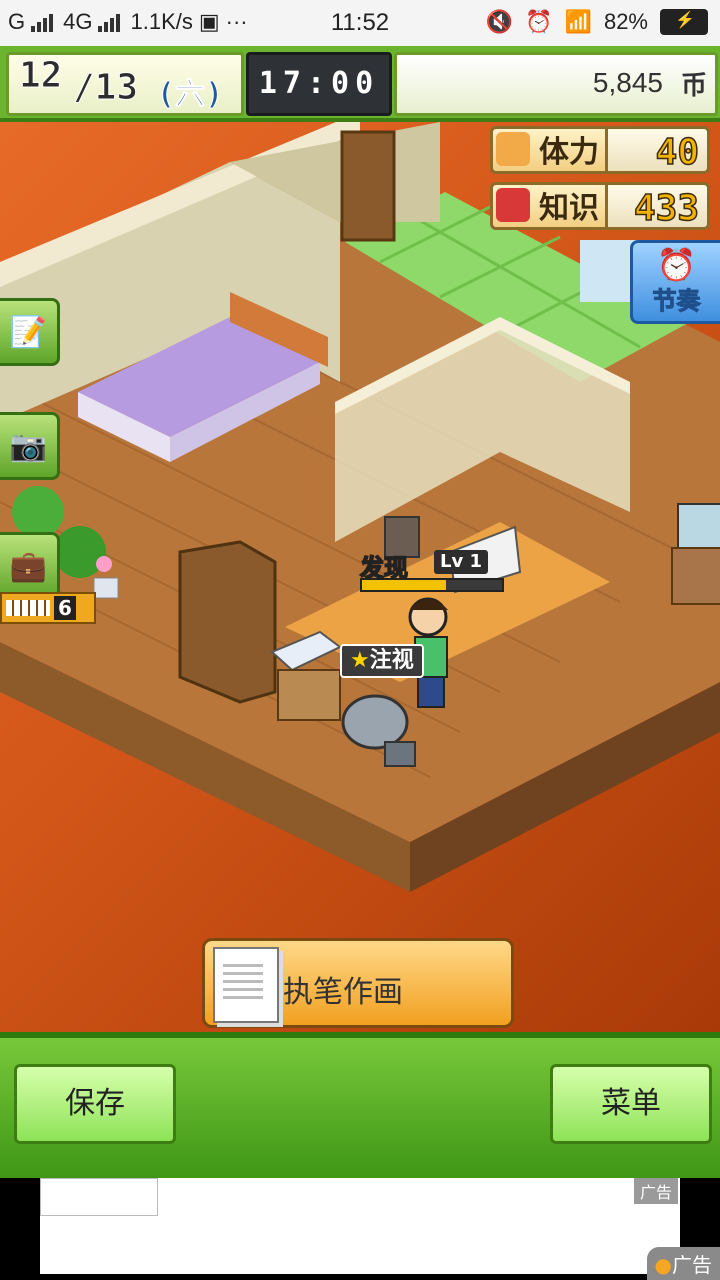  What do you see at coordinates (659, 206) in the screenshot?
I see `knowledge-value: 433` at bounding box center [659, 206].